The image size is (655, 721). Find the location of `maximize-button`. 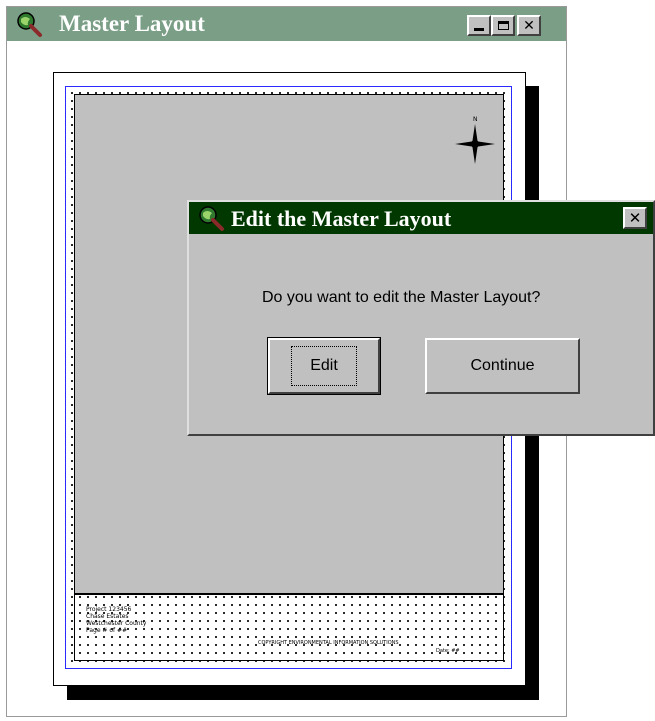

maximize-button is located at coordinates (503, 25).